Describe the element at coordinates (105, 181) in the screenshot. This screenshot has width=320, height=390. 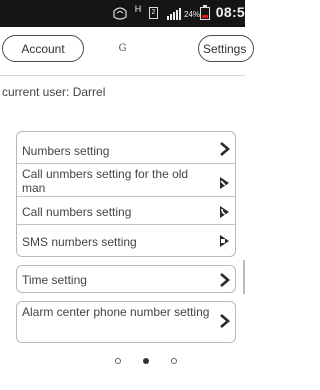
I see `row-label: Call unmbers setting for the old man` at that location.